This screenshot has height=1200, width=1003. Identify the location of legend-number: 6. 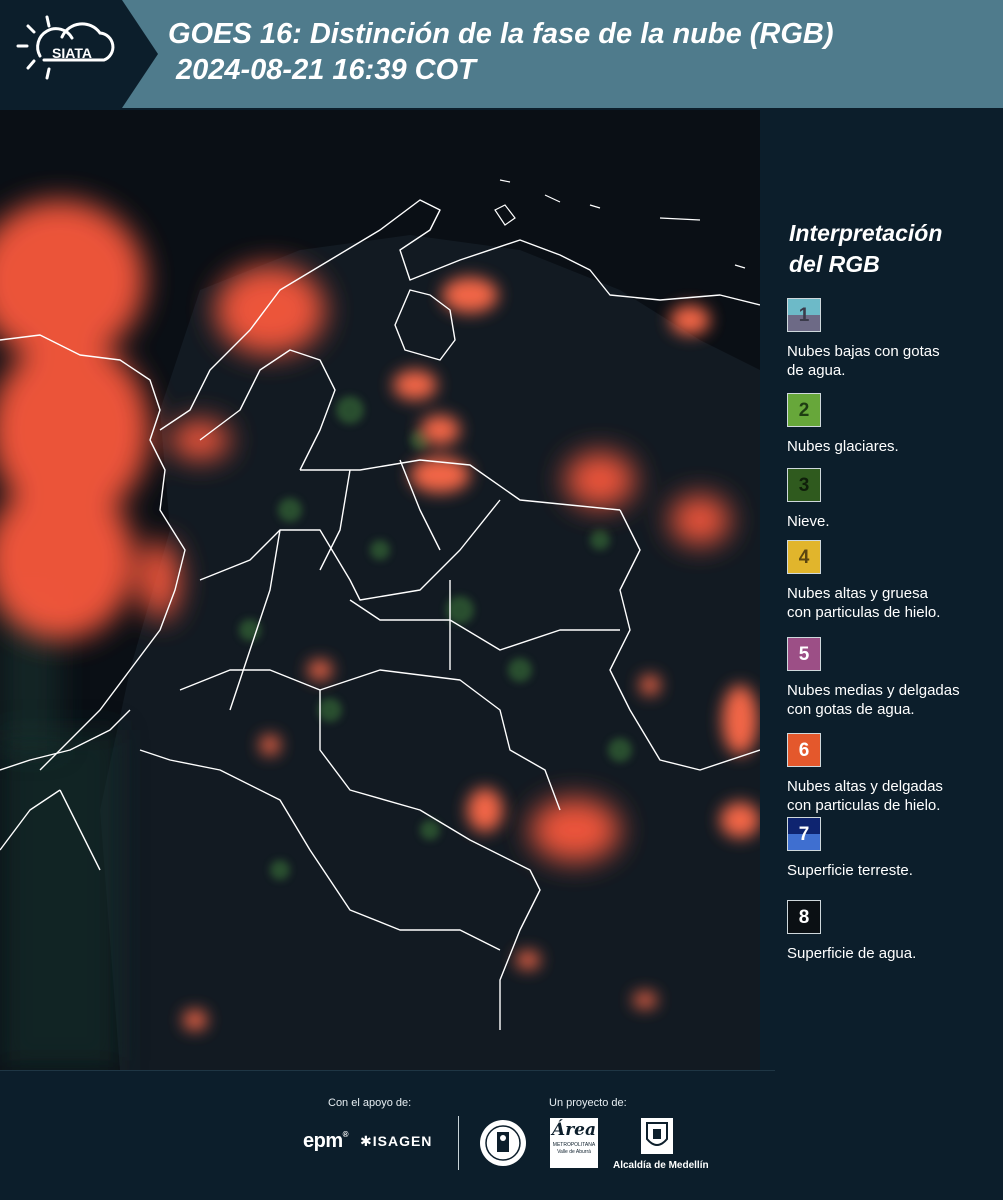
(804, 750).